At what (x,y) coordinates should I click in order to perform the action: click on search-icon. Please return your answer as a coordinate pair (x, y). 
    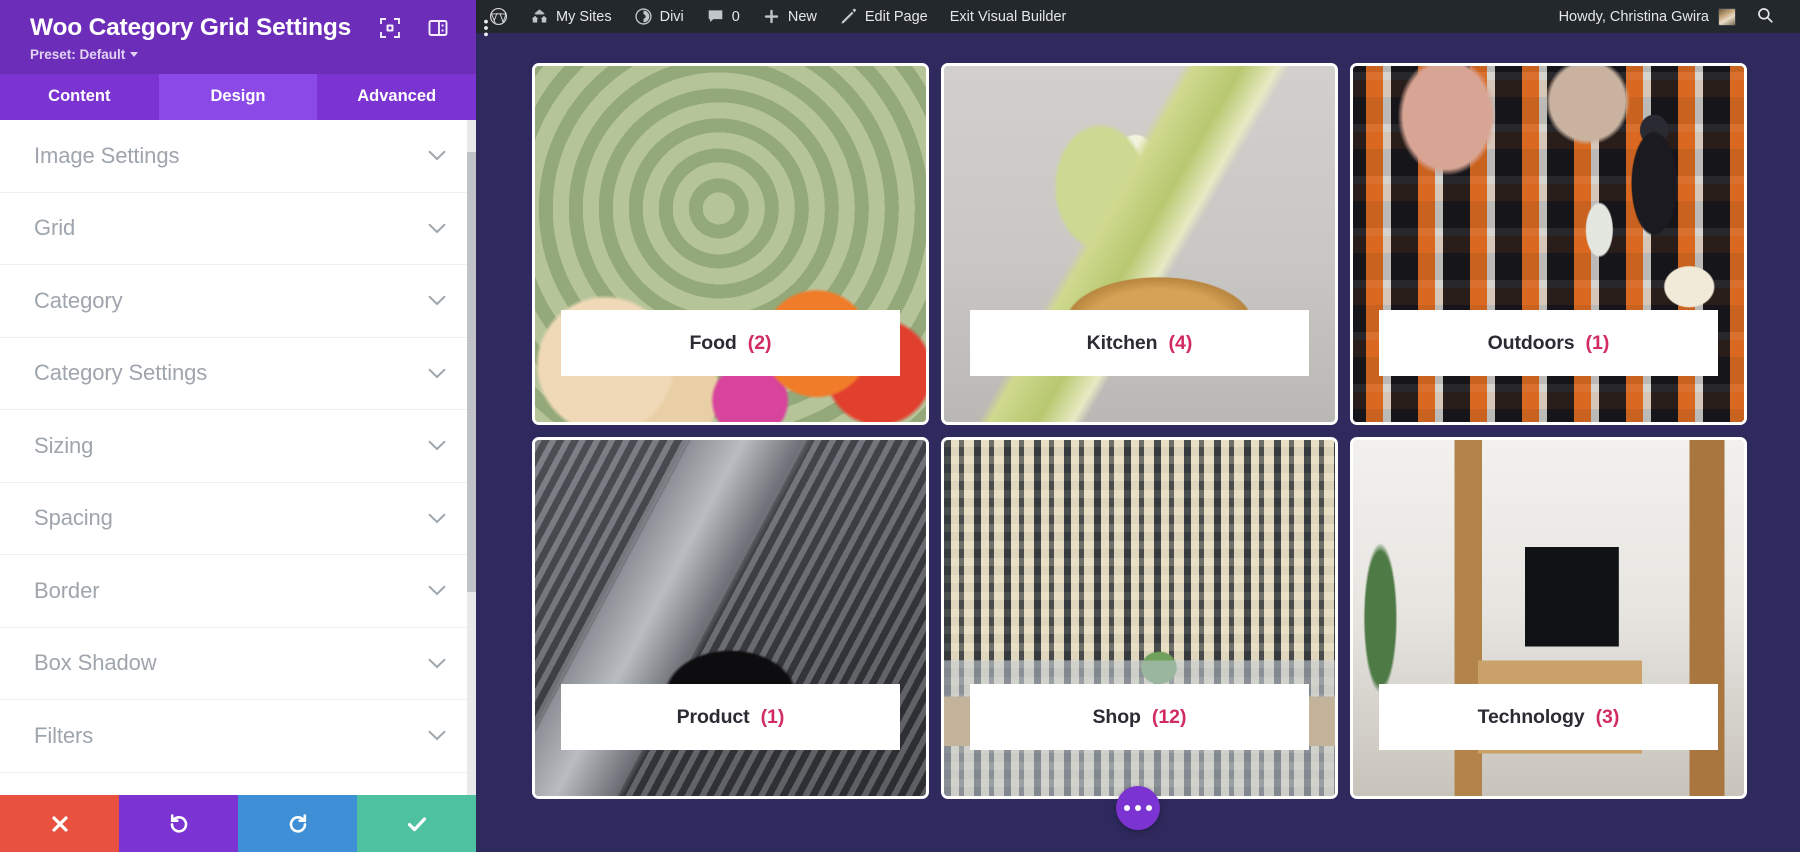
    Looking at the image, I should click on (1765, 17).